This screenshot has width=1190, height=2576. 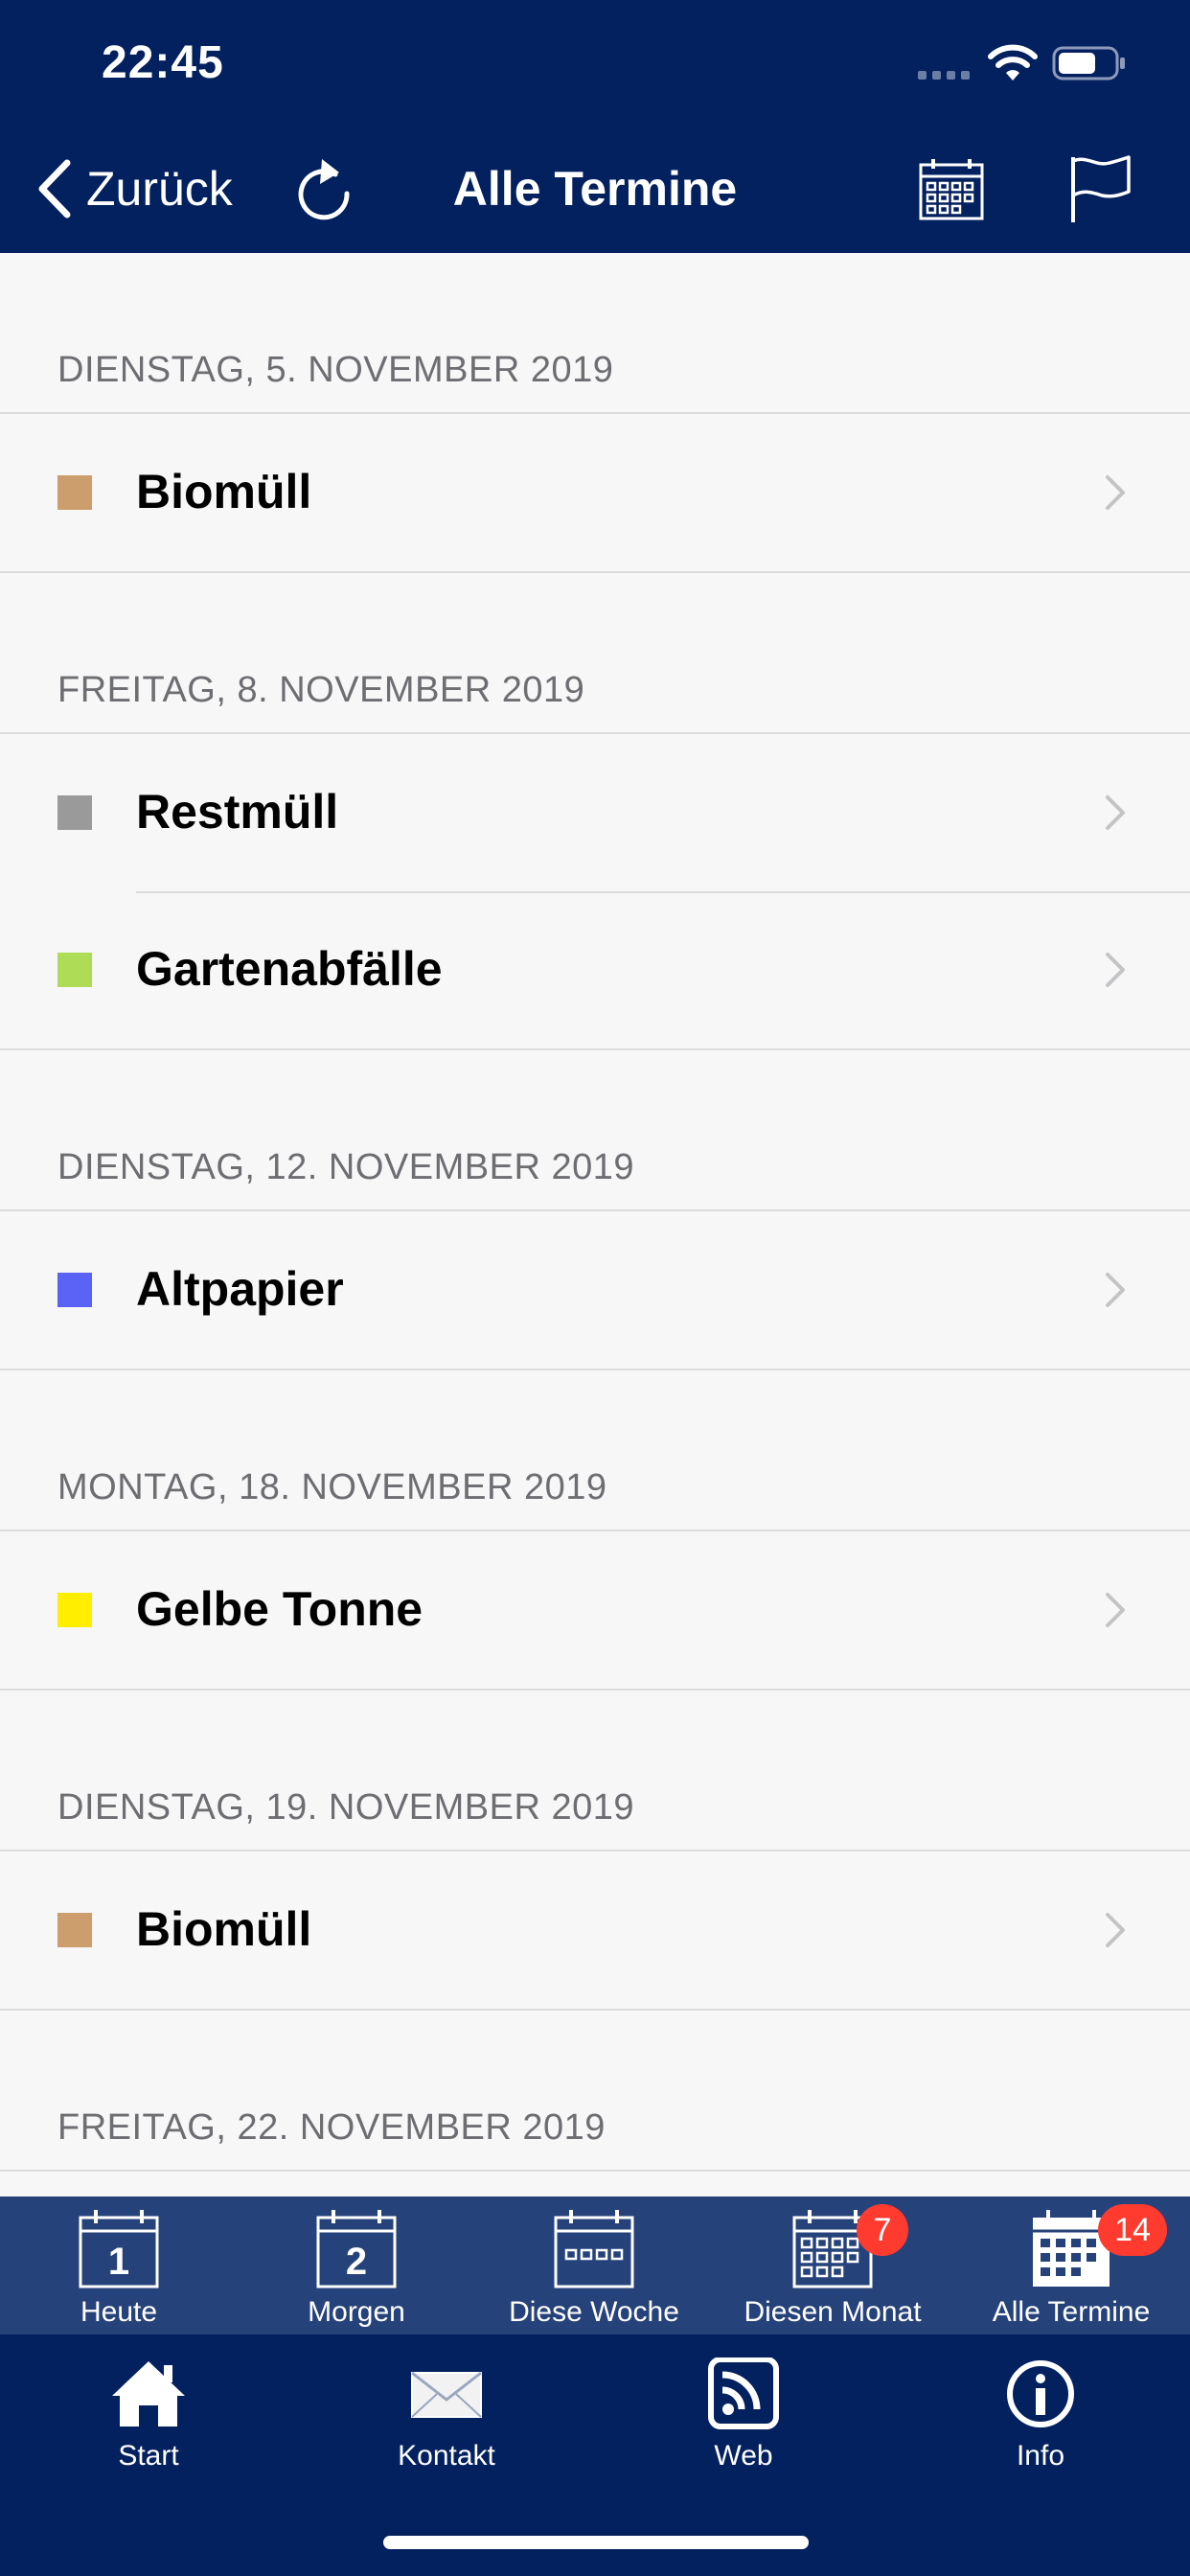 I want to click on rss-icon, so click(x=744, y=2393).